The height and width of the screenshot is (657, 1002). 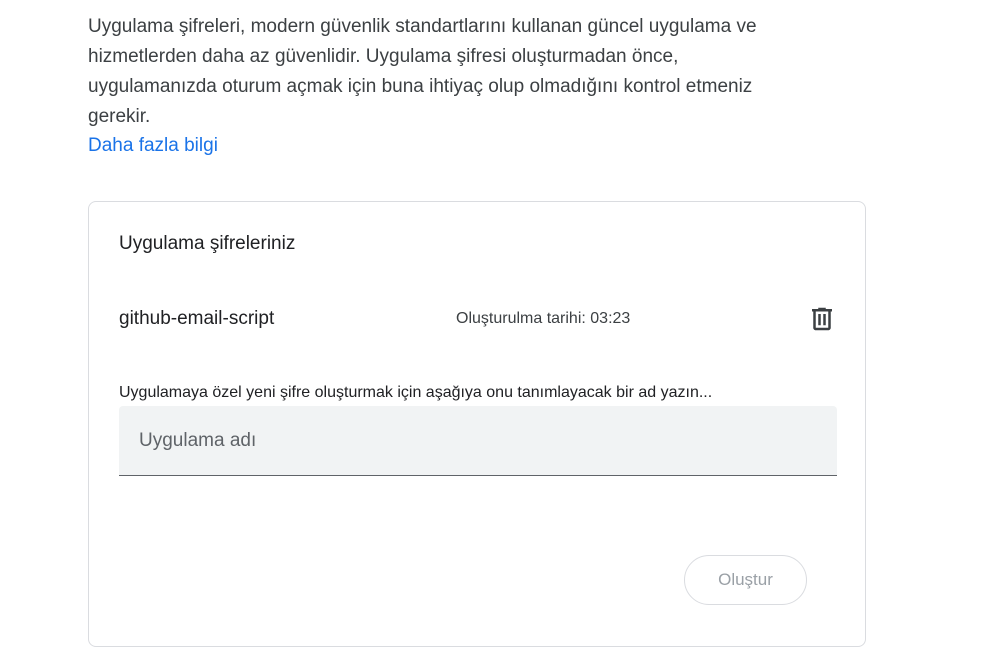 What do you see at coordinates (153, 146) in the screenshot?
I see `learn-more-link: Daha fazla bilgi` at bounding box center [153, 146].